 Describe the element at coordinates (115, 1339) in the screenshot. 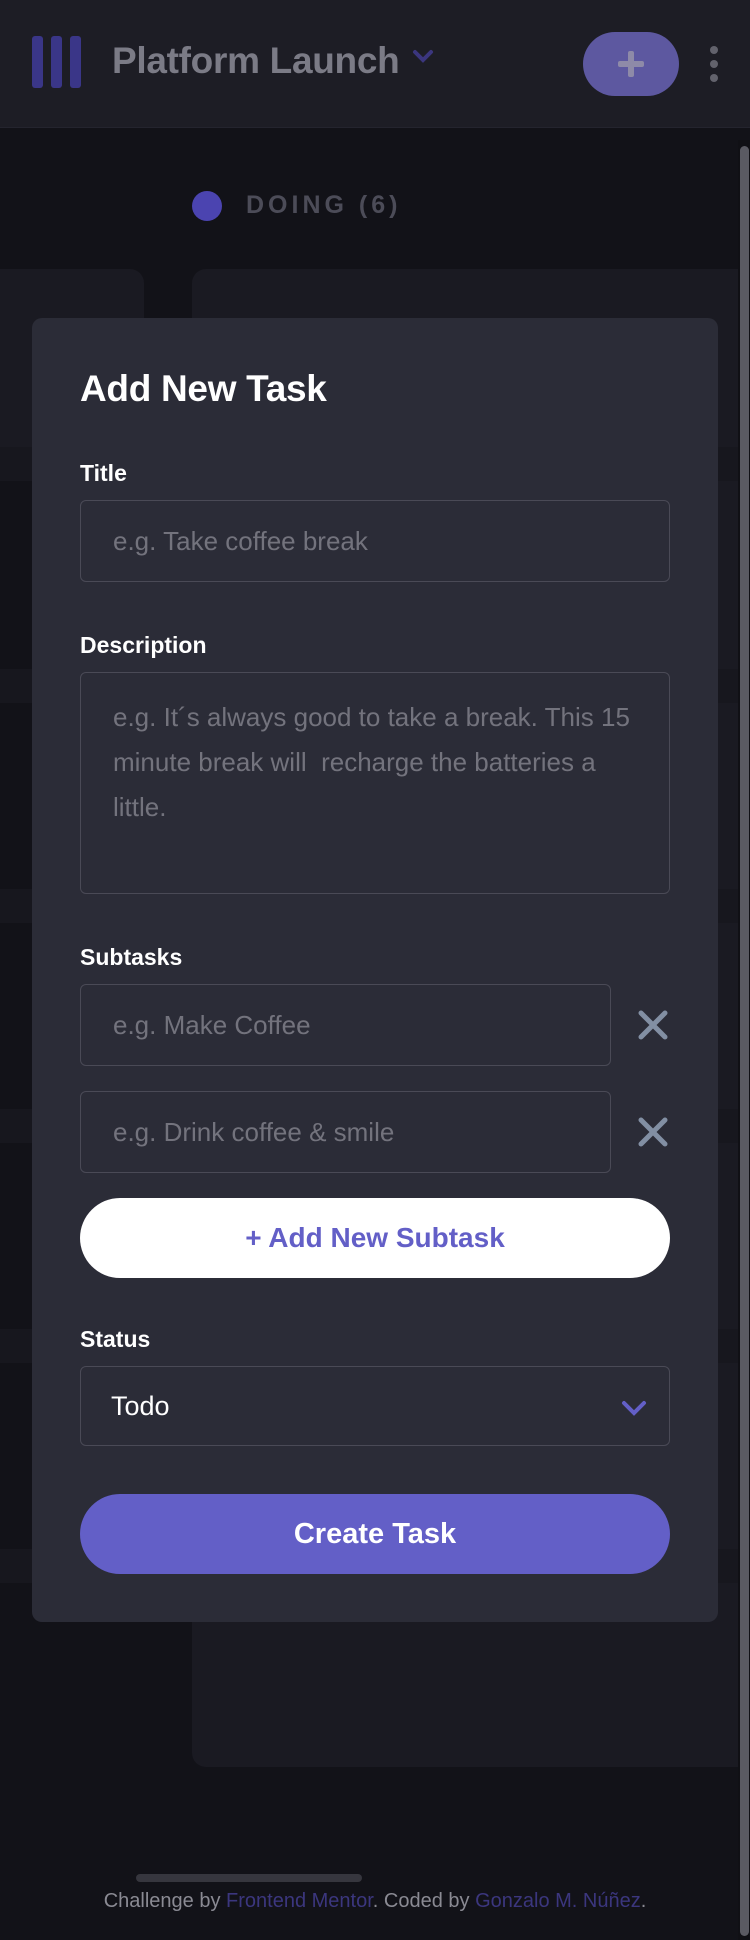

I see `status-label: Status` at that location.